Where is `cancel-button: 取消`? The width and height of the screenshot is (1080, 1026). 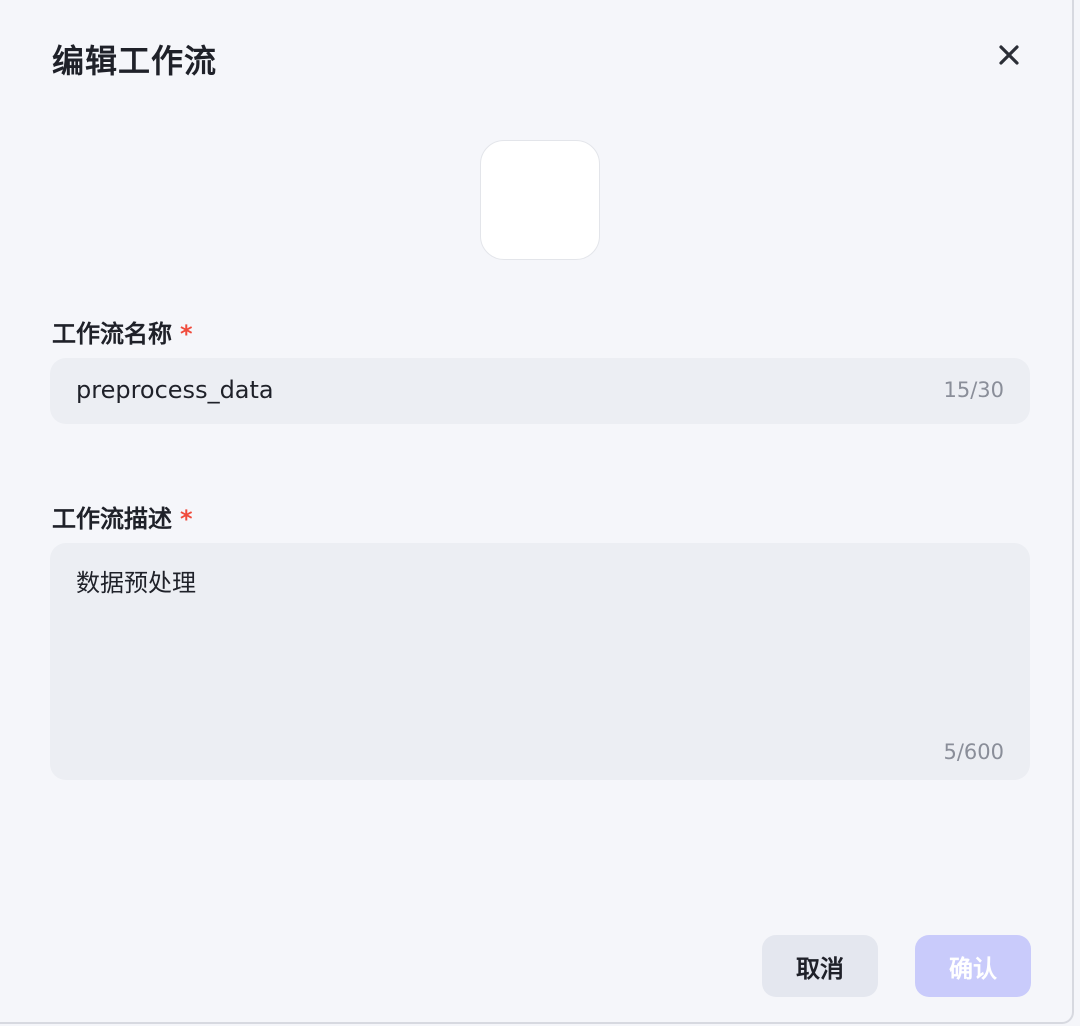
cancel-button: 取消 is located at coordinates (820, 966).